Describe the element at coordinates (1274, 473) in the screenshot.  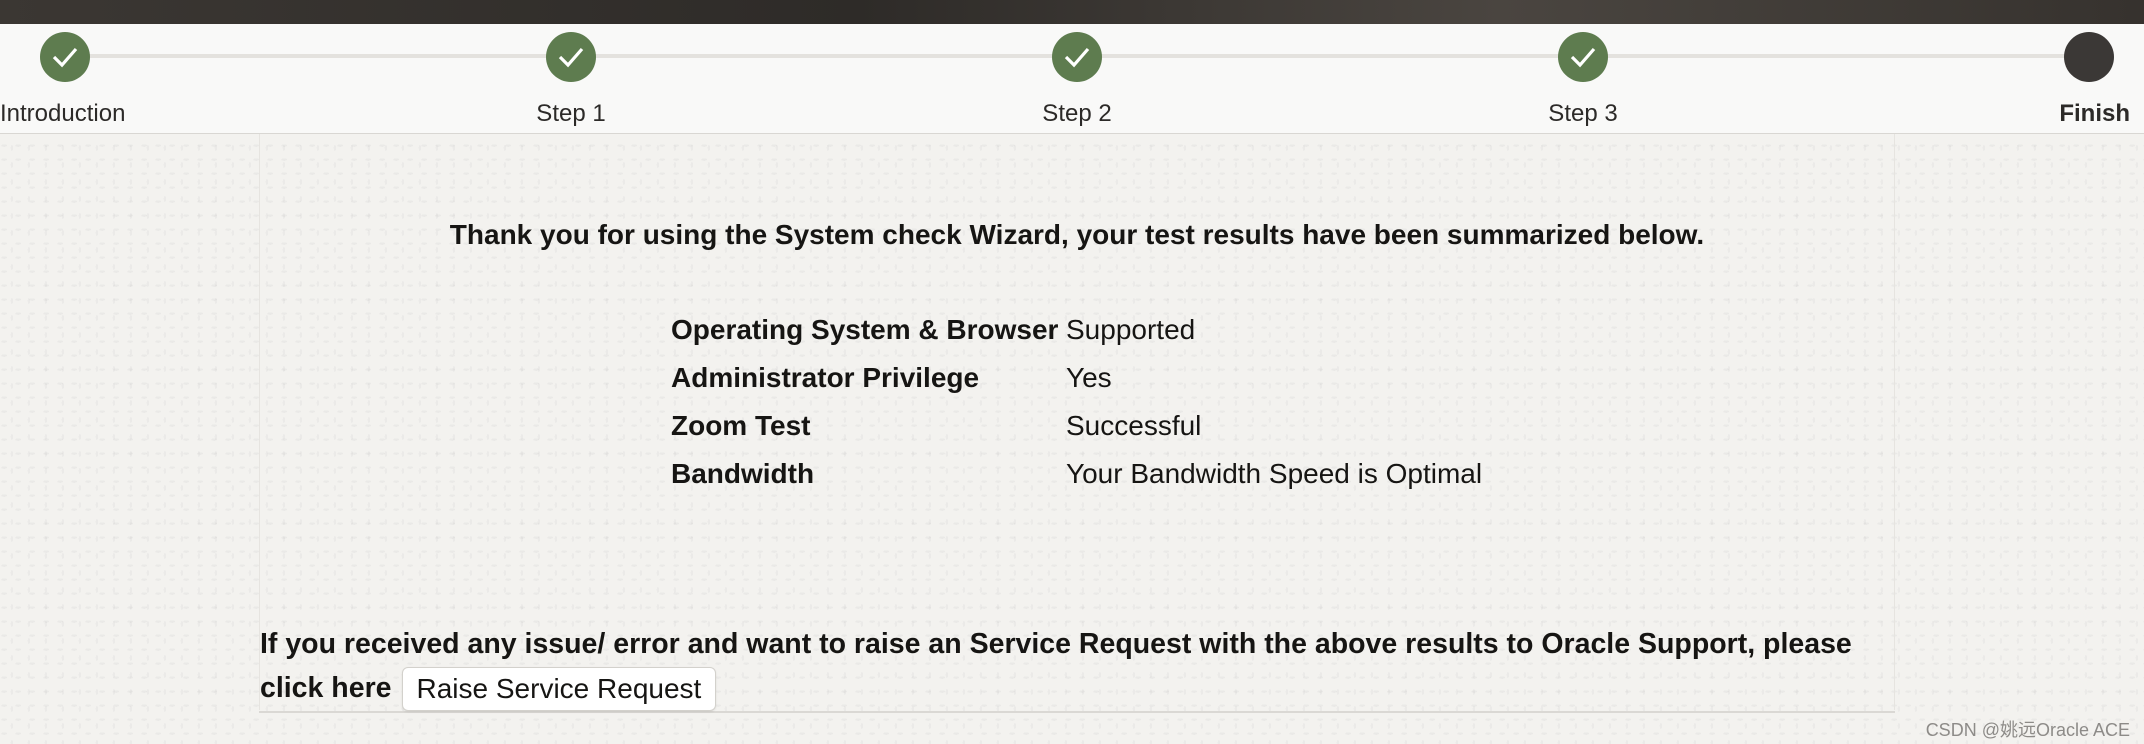
I see `result-value: Your Bandwidth Speed is Optimal` at that location.